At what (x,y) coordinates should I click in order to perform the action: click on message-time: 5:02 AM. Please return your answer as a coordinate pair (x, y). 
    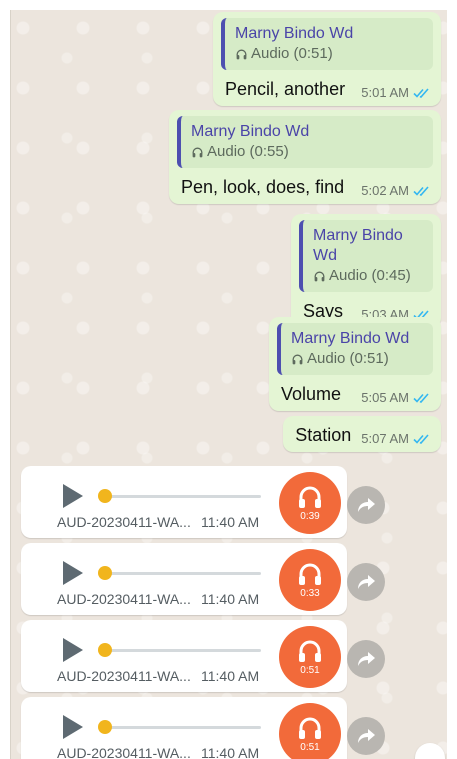
    Looking at the image, I should click on (385, 190).